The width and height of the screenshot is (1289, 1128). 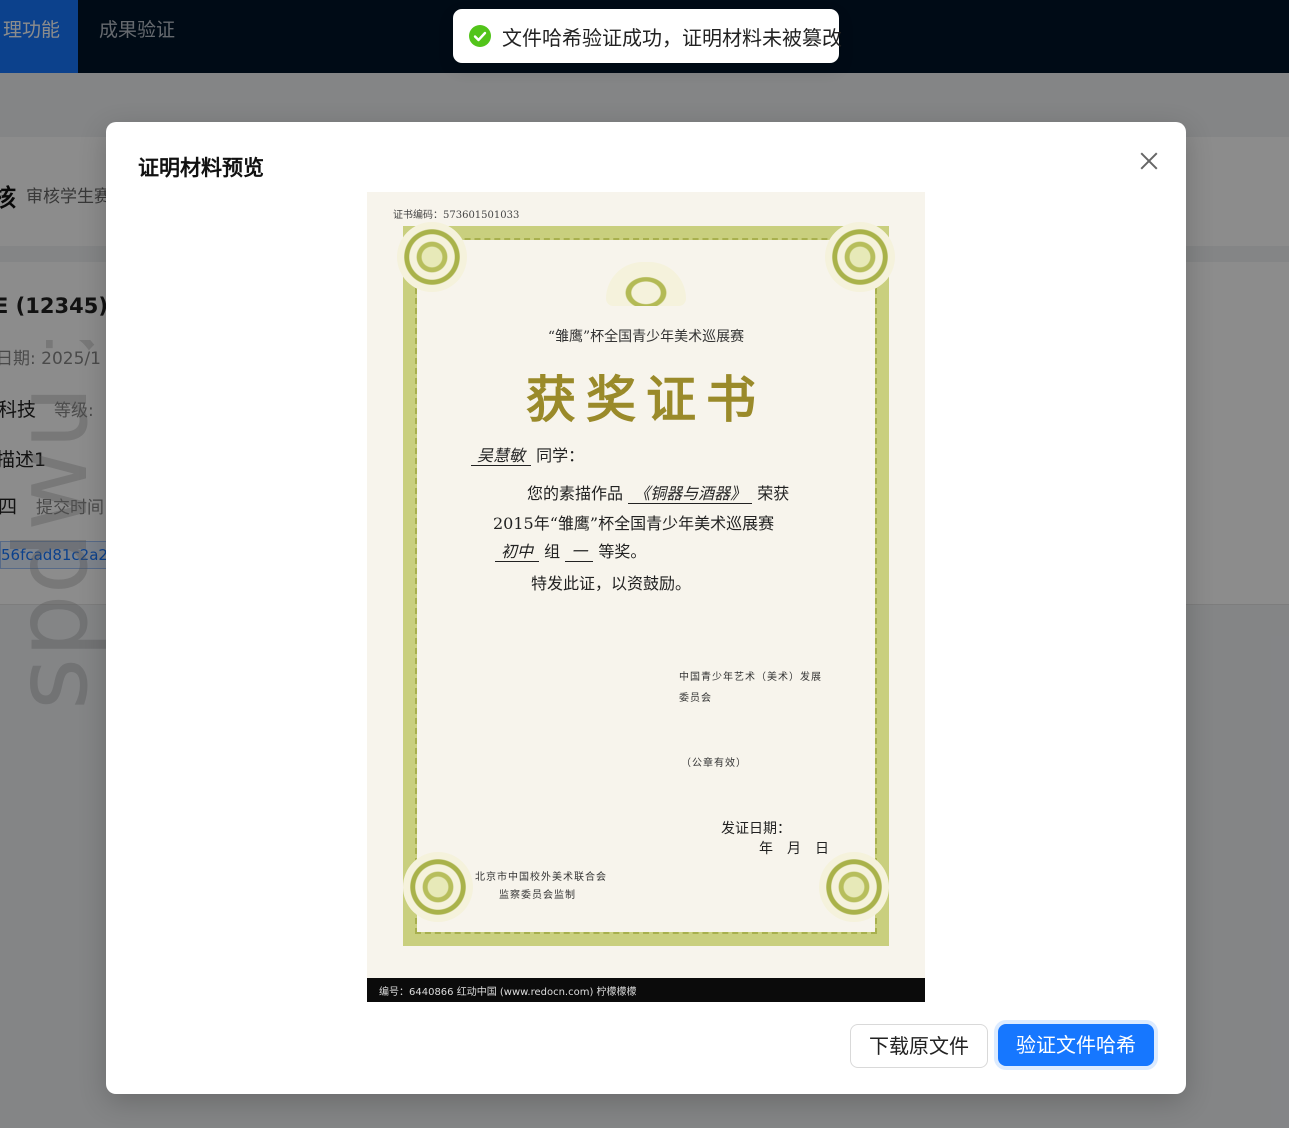 I want to click on rank-value: 一, so click(x=579, y=552).